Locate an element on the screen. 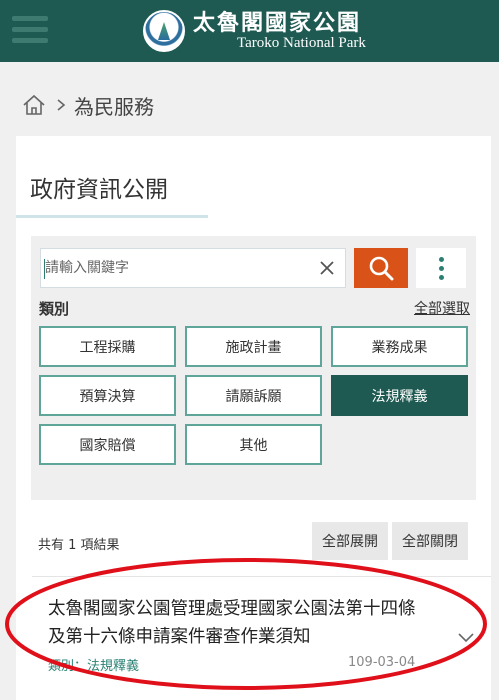 This screenshot has height=700, width=499. page-title: 政府資訊公開 is located at coordinates (99, 190).